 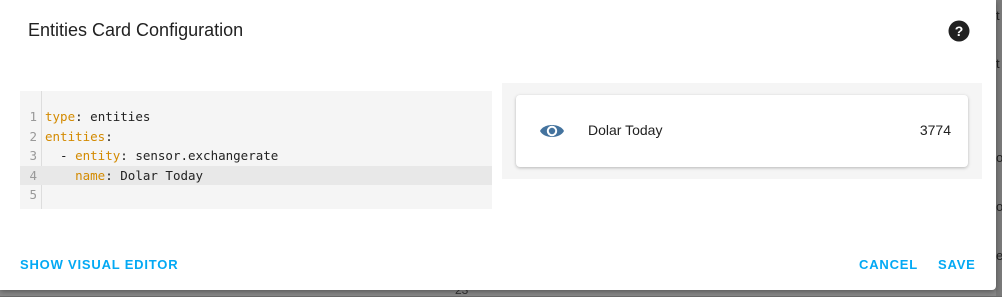 What do you see at coordinates (935, 130) in the screenshot?
I see `entity-value: 3774` at bounding box center [935, 130].